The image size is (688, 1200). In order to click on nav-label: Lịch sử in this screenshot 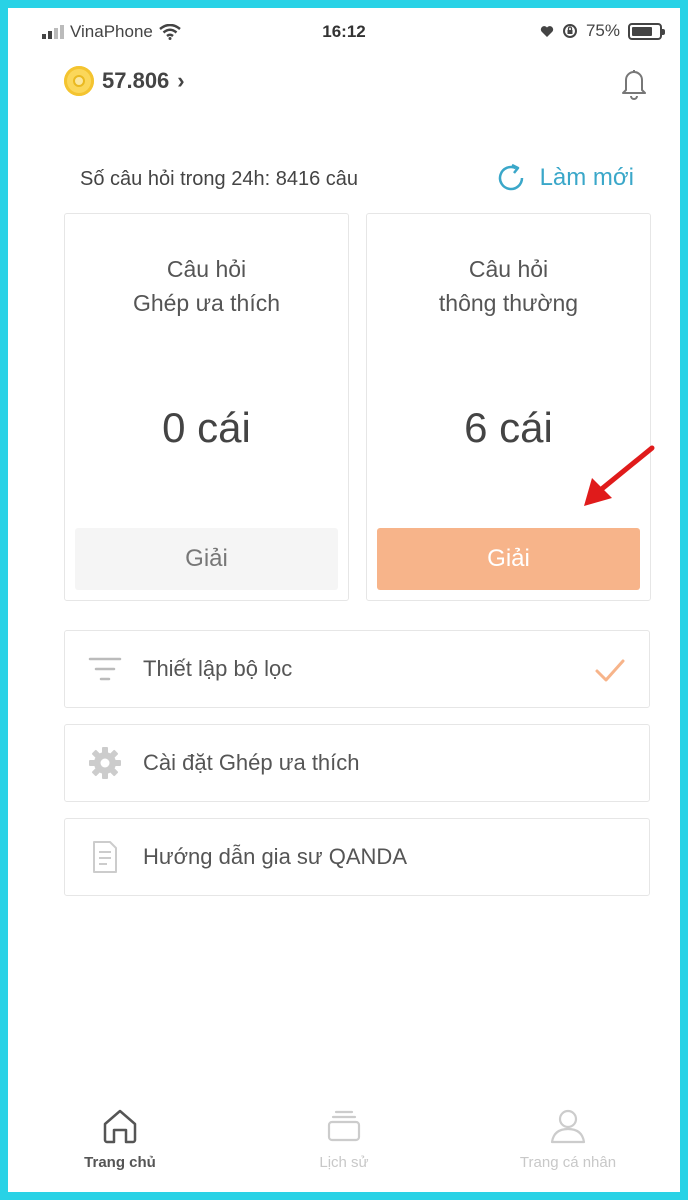, I will do `click(344, 1162)`.